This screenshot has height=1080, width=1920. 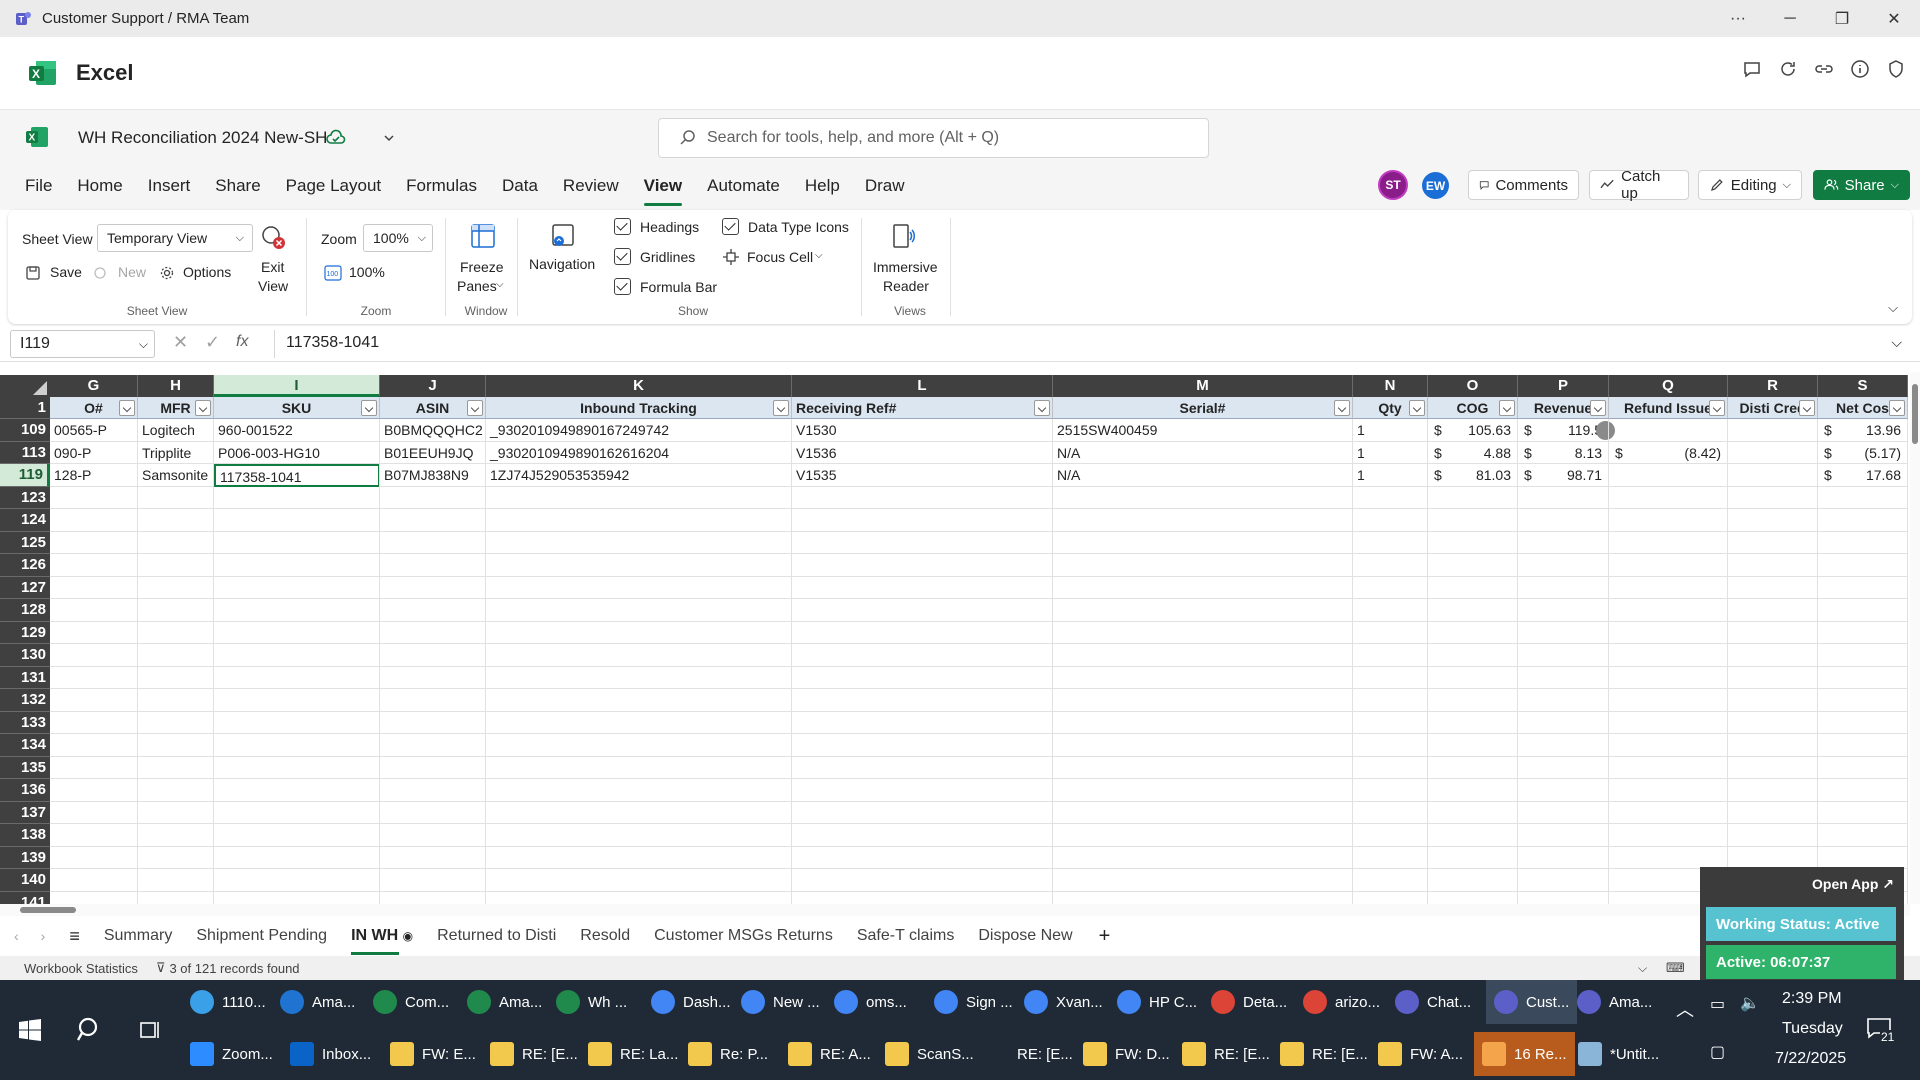 What do you see at coordinates (441, 188) in the screenshot?
I see `tab-formulas: Formulas` at bounding box center [441, 188].